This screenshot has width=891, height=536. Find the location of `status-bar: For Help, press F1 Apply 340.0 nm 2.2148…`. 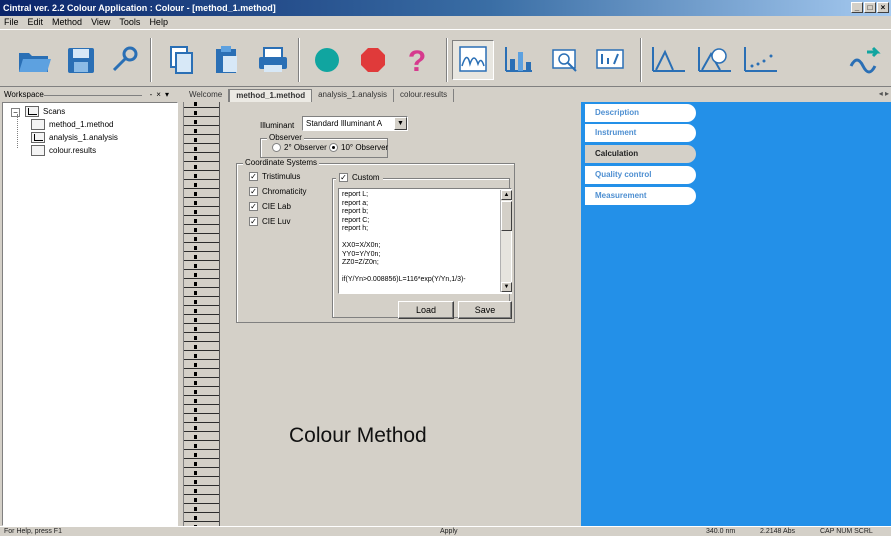

status-bar: For Help, press F1 Apply 340.0 nm 2.2148… is located at coordinates (445, 531).